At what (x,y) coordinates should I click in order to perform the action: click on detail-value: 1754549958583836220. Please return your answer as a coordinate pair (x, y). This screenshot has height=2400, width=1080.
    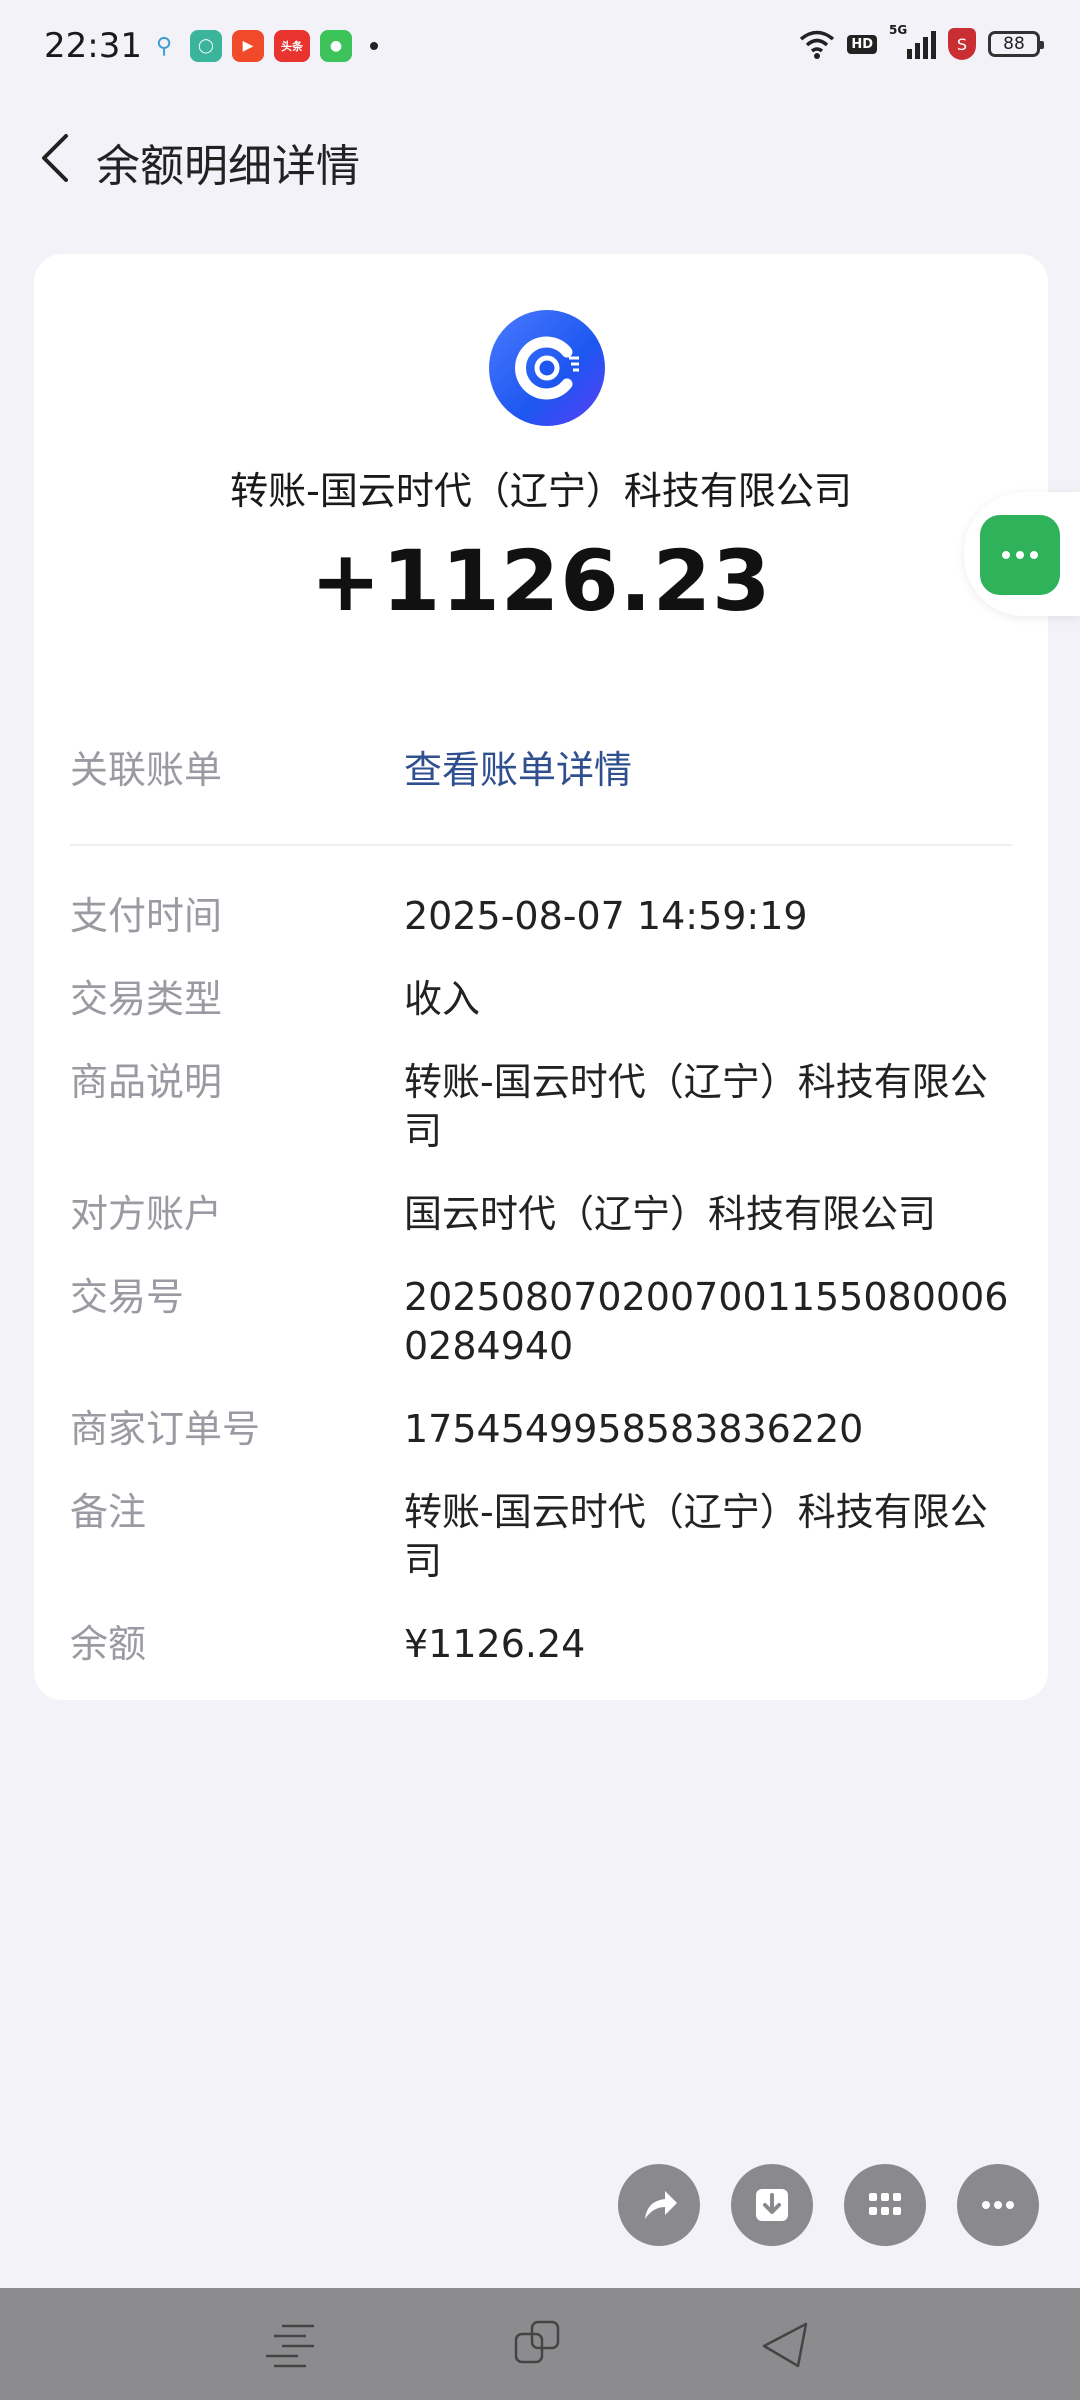
    Looking at the image, I should click on (707, 1429).